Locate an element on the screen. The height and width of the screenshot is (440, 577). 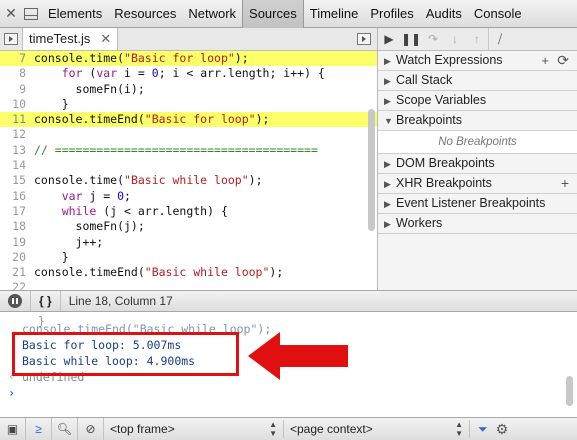
line-number: 14 is located at coordinates (17, 166).